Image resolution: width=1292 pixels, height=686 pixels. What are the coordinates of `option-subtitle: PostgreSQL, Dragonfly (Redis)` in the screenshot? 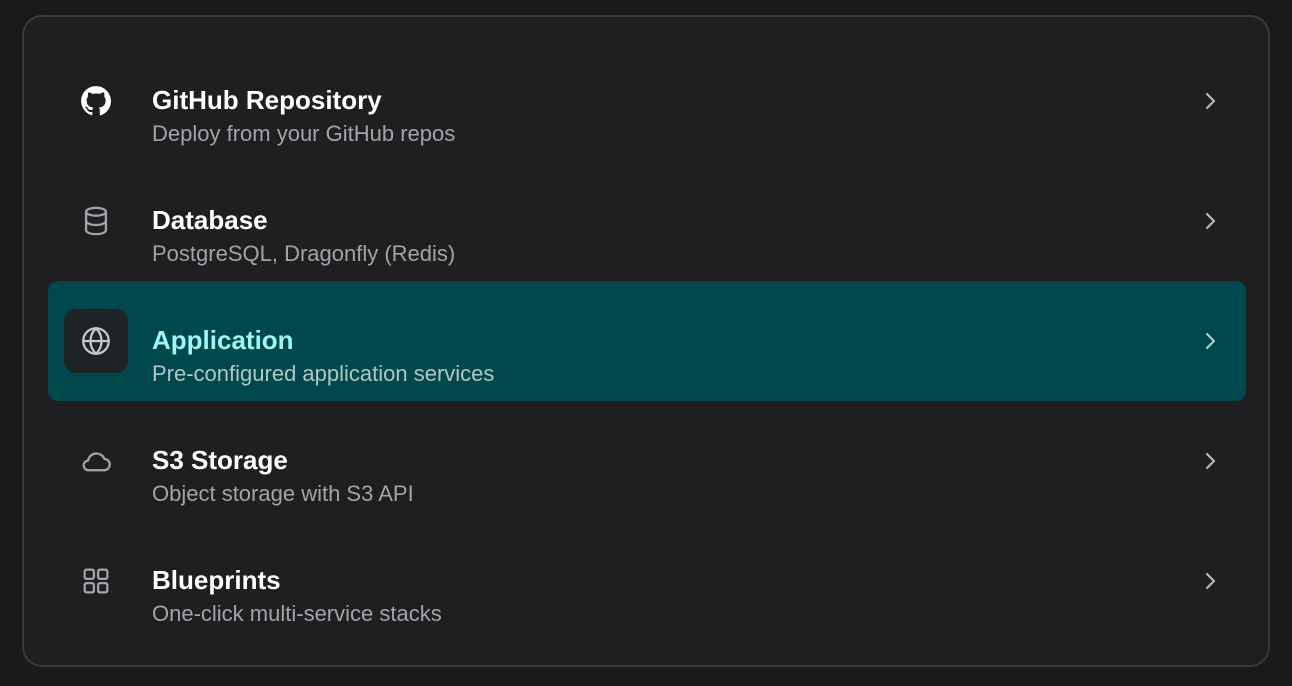 It's located at (304, 253).